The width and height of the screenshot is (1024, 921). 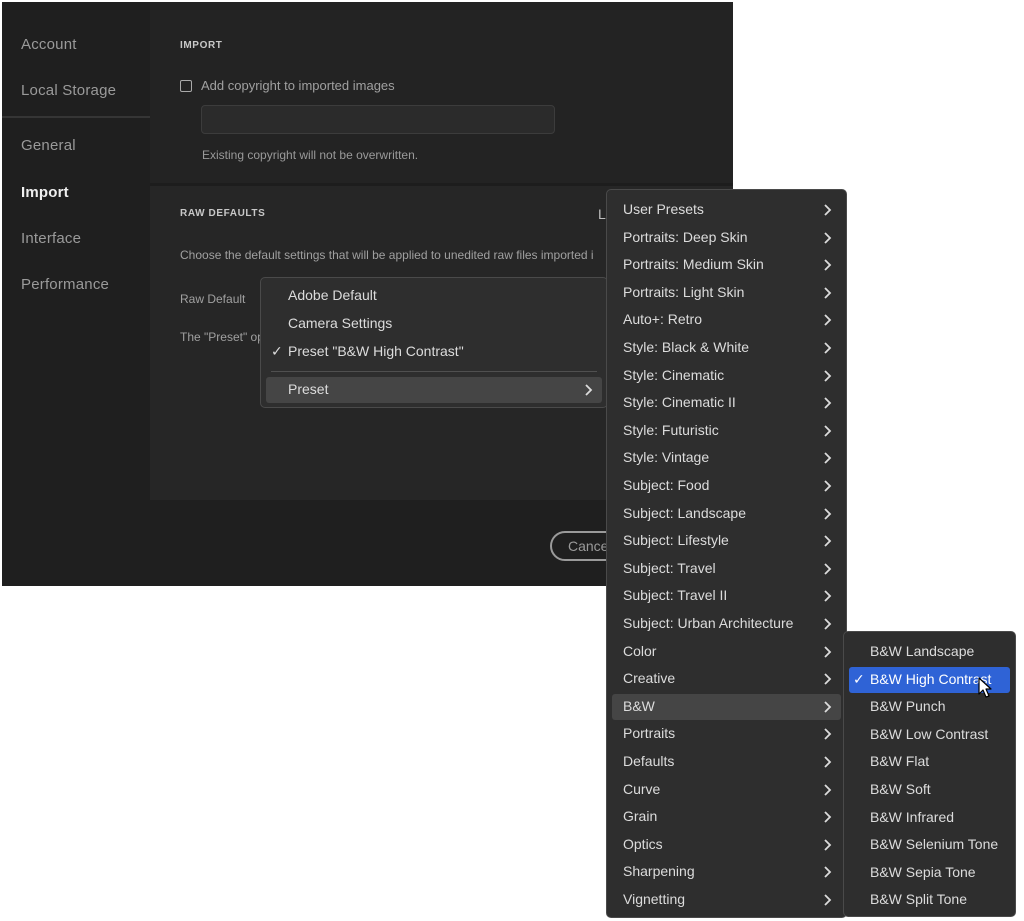 I want to click on menu-item-bandw-sepia-tone: B&W Sepia Tone, so click(x=929, y=873).